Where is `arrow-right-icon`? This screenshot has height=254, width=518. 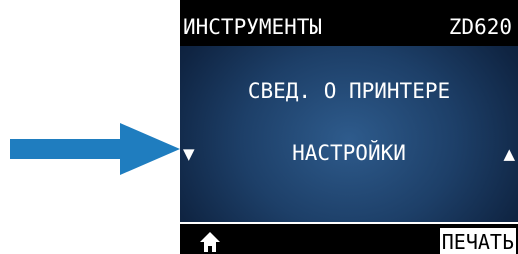 arrow-right-icon is located at coordinates (95, 149).